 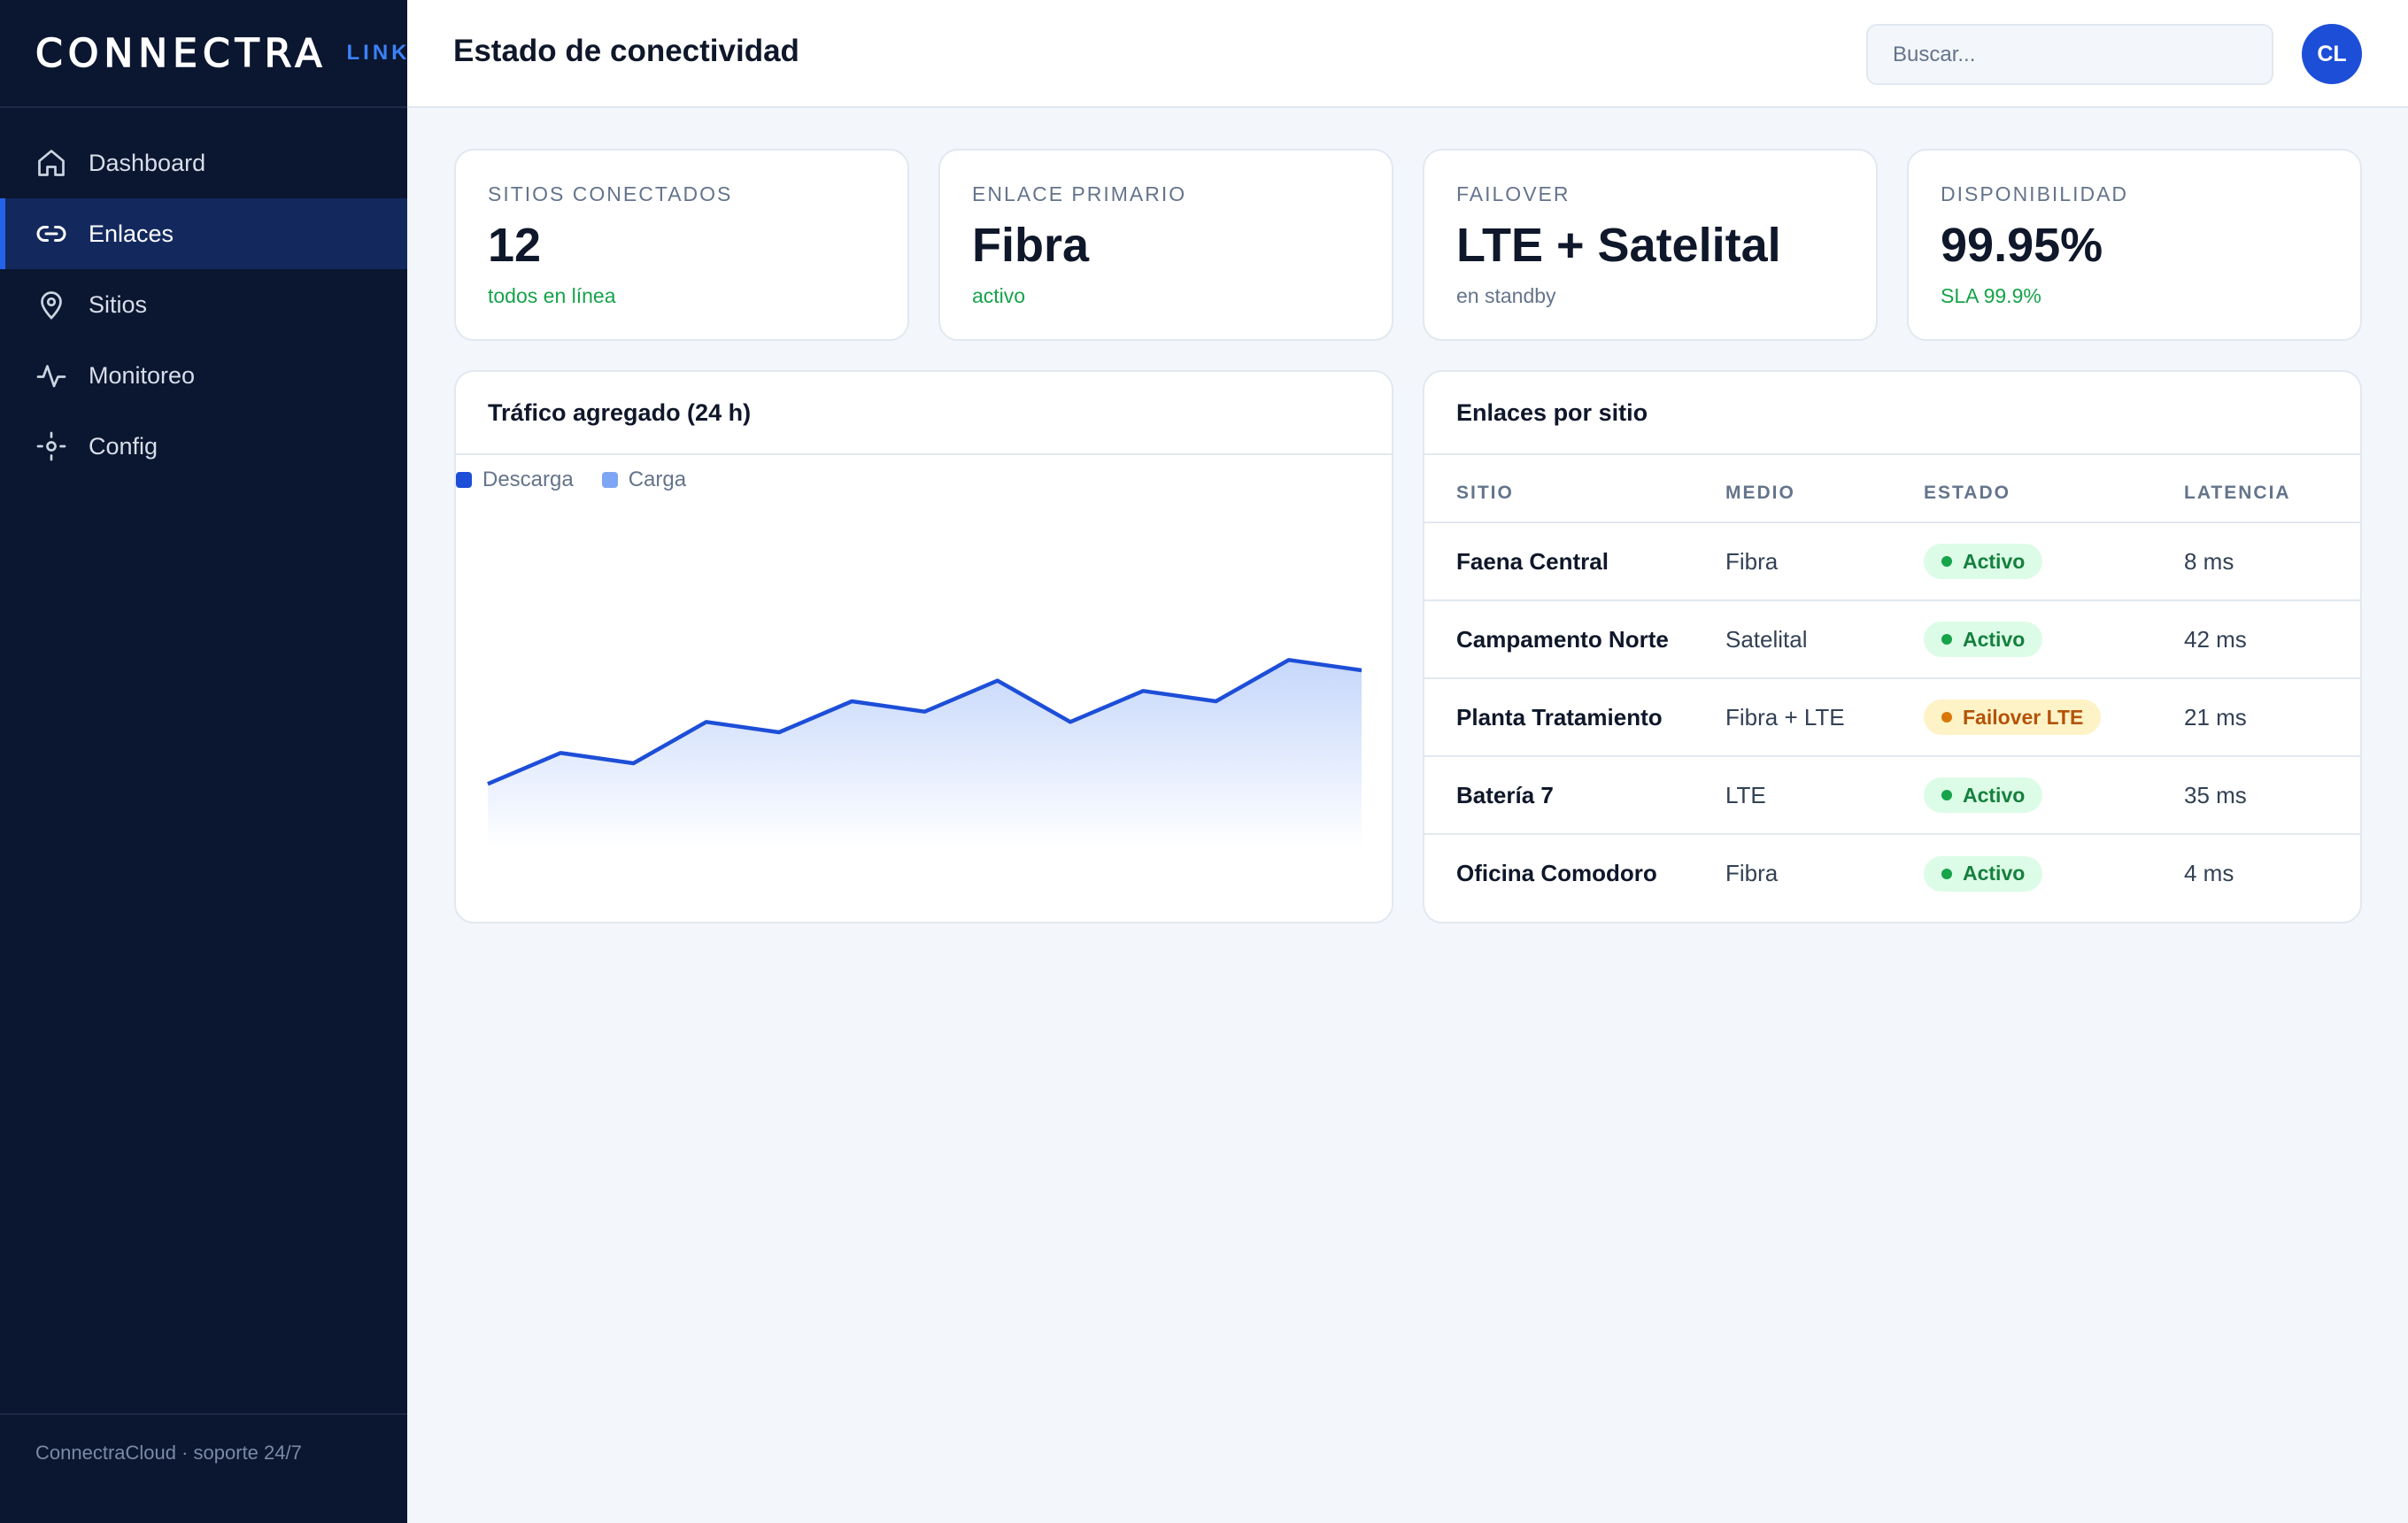 I want to click on table-row: Batería 7 LTE Activo 35 ms, so click(x=1892, y=795).